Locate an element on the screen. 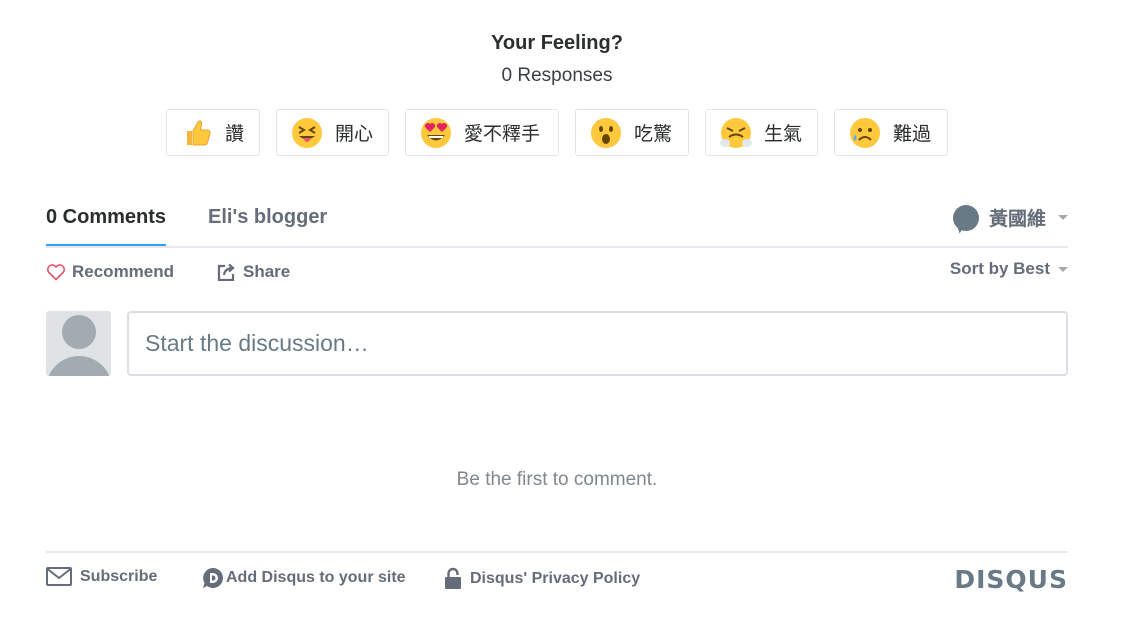  reactions-title: Your Feeling? is located at coordinates (557, 43).